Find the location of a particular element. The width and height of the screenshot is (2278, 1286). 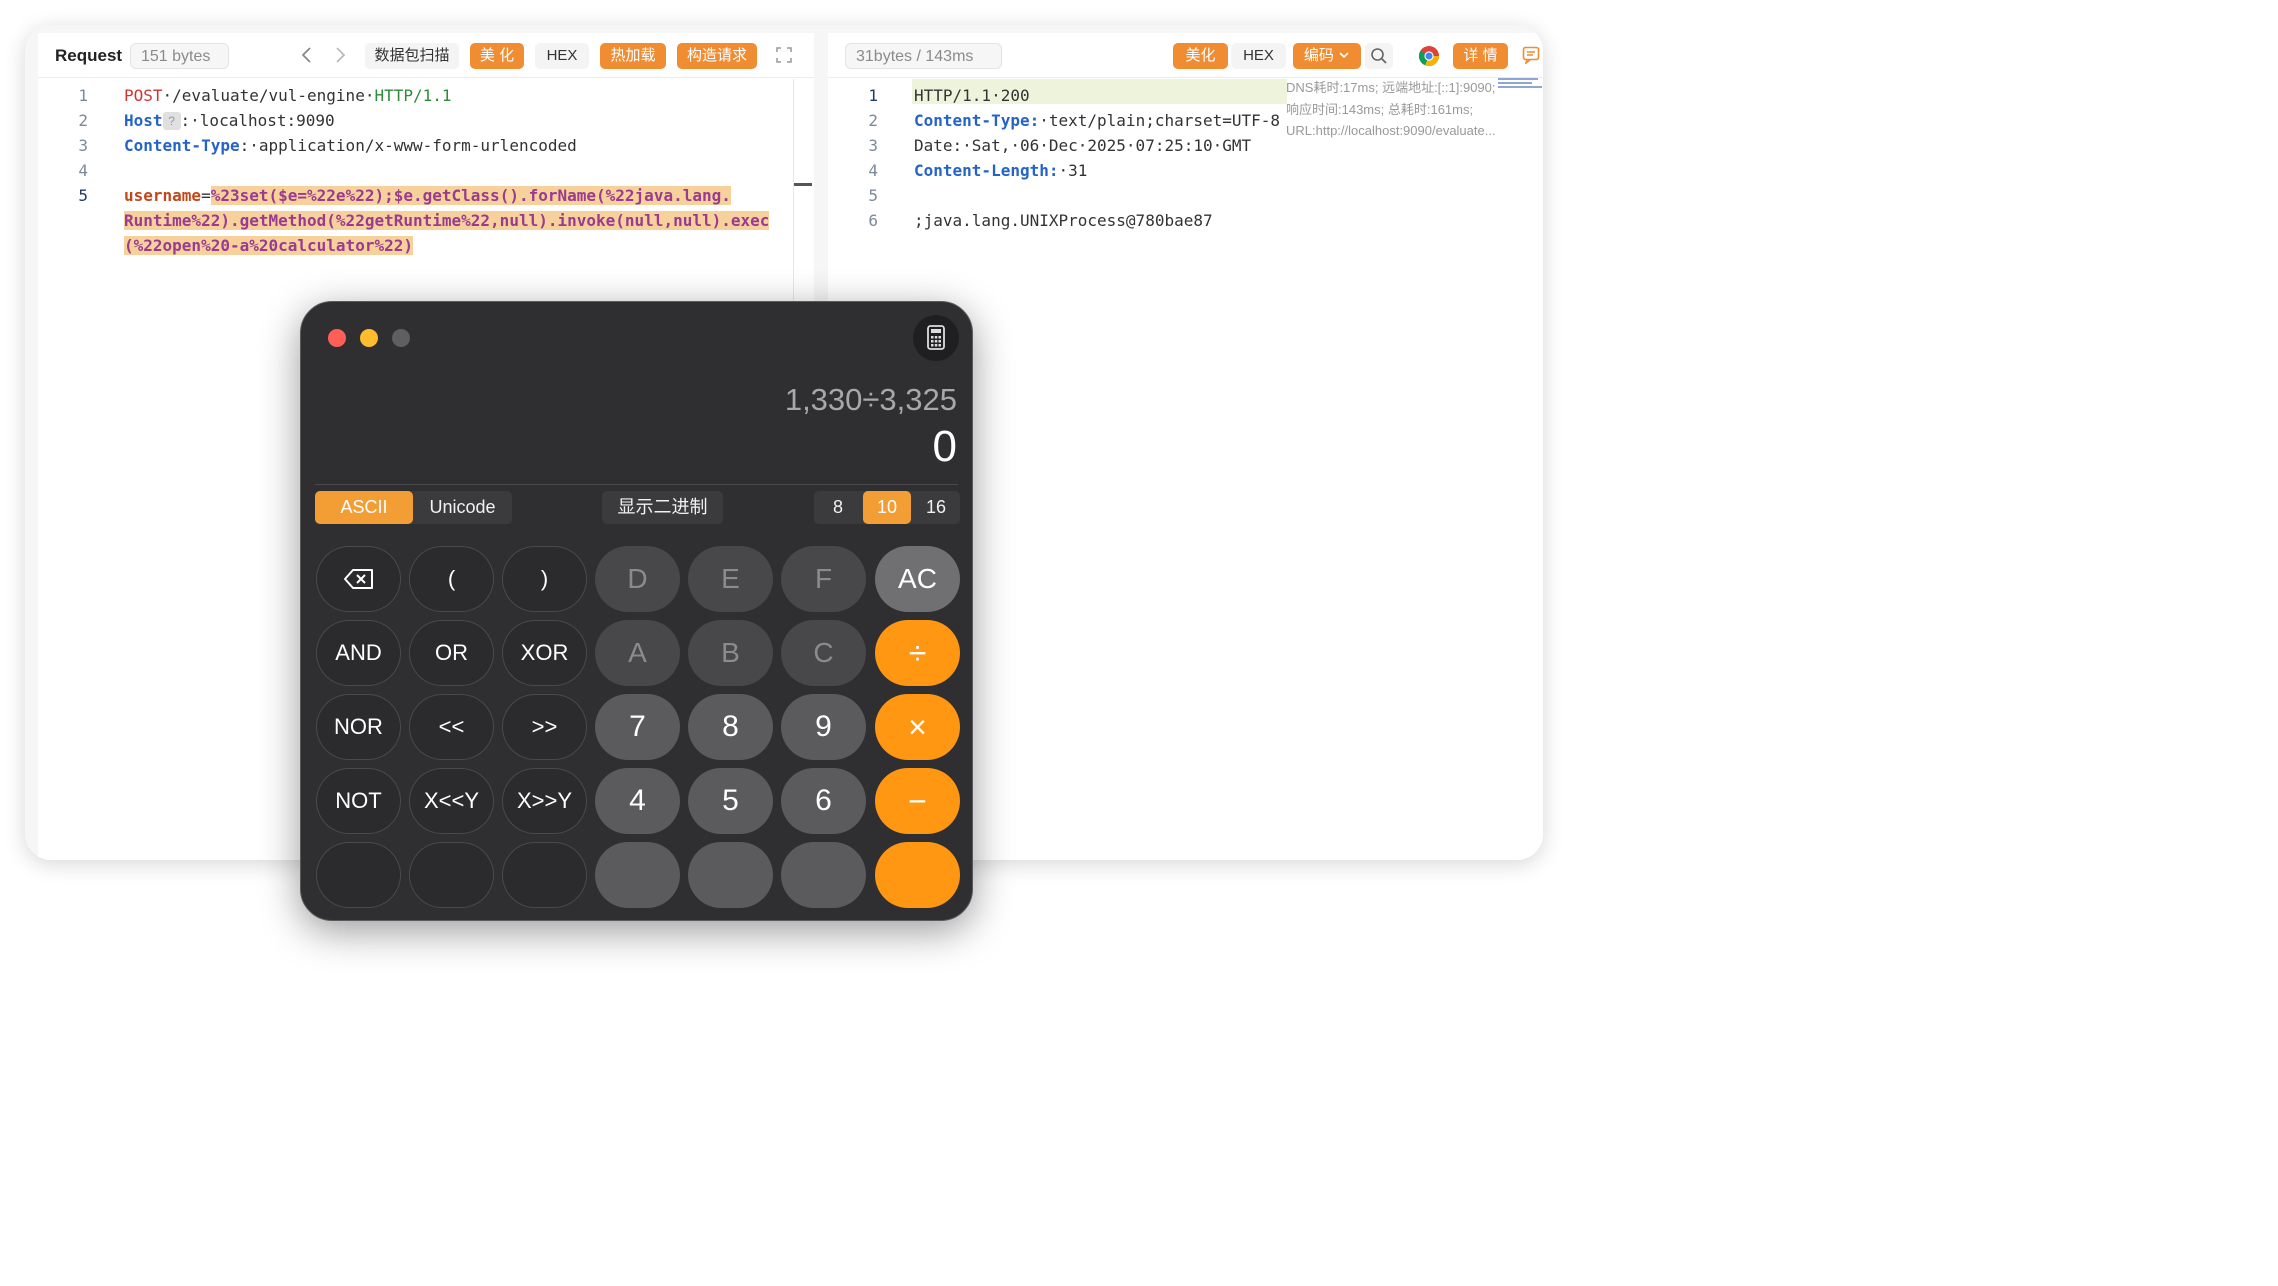

key-b: B is located at coordinates (730, 653).